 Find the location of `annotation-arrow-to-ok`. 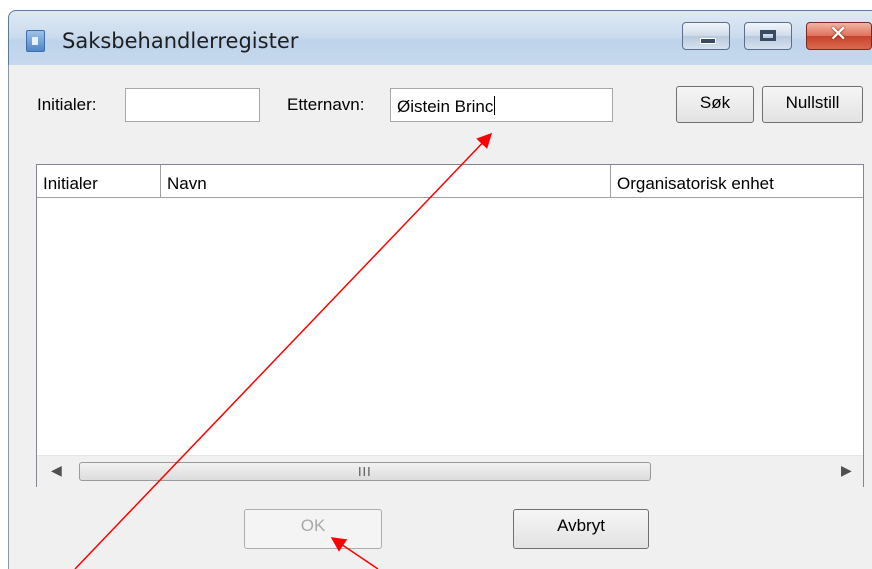

annotation-arrow-to-ok is located at coordinates (354, 553).